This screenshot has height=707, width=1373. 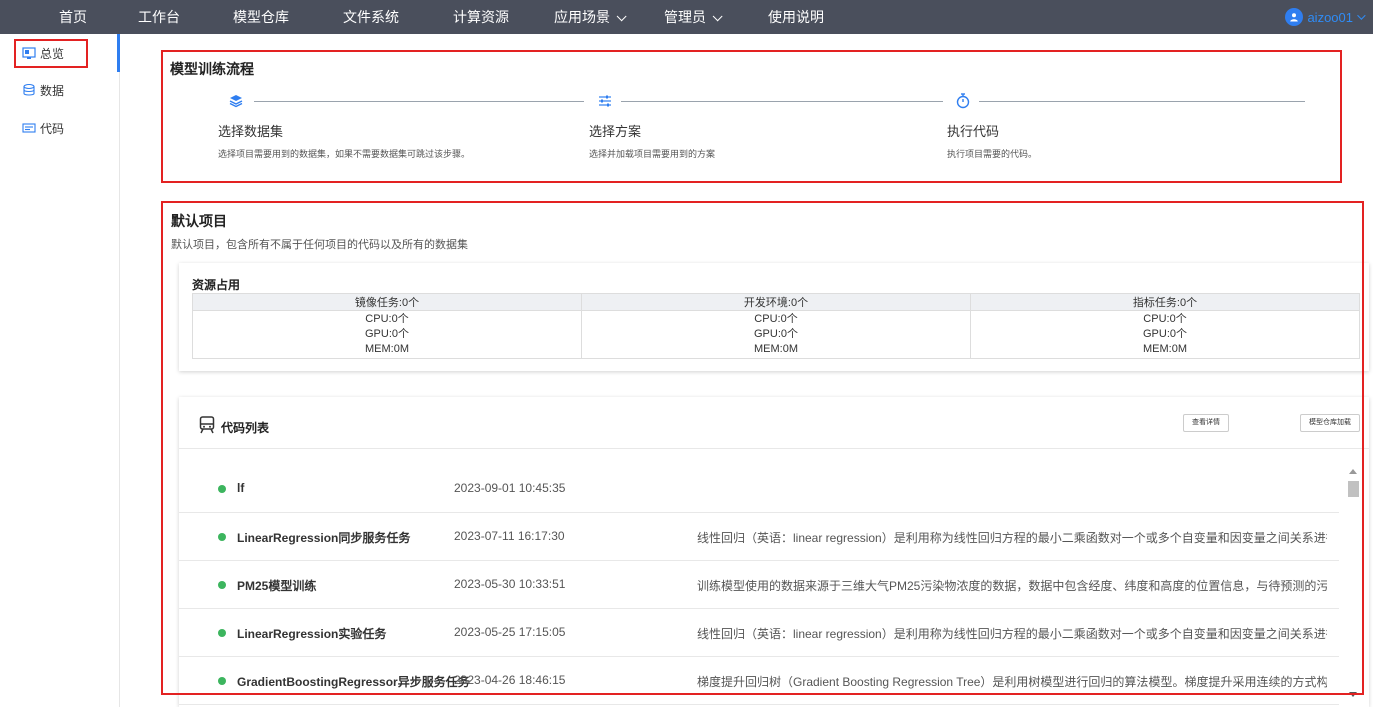 I want to click on nav-scenarios: 应用场景, so click(x=590, y=17).